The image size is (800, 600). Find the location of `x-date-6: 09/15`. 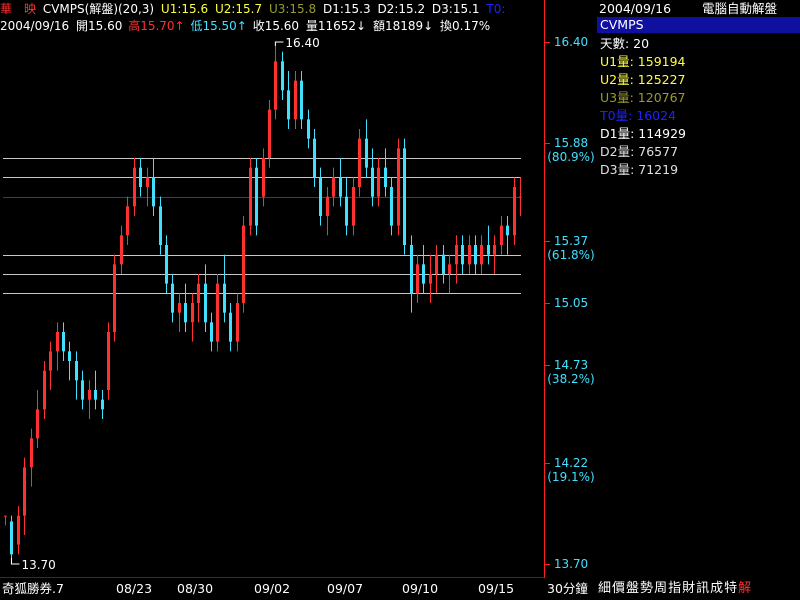

x-date-6: 09/15 is located at coordinates (496, 588).